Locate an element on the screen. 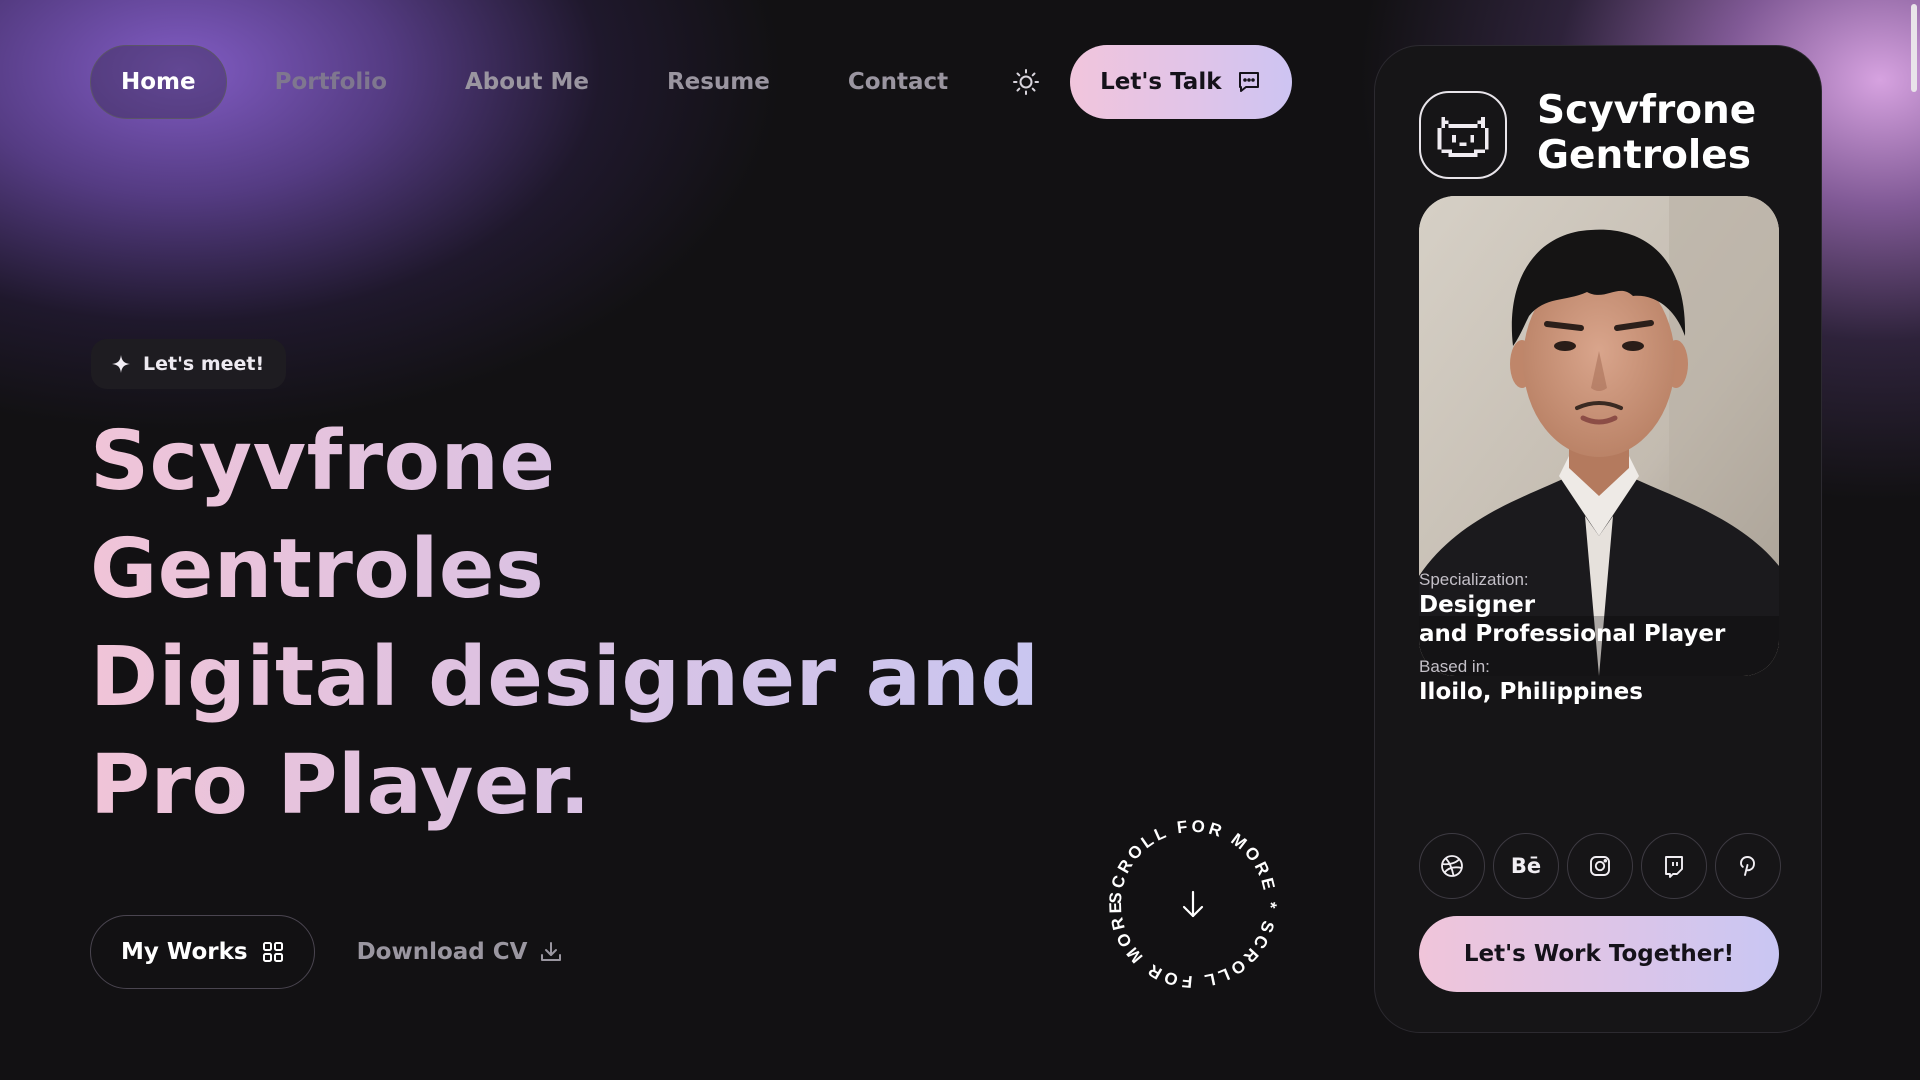  scroll-for-more-badge: SCROLL FOR MORE * SCROLL FOR MORE * is located at coordinates (1190, 896).